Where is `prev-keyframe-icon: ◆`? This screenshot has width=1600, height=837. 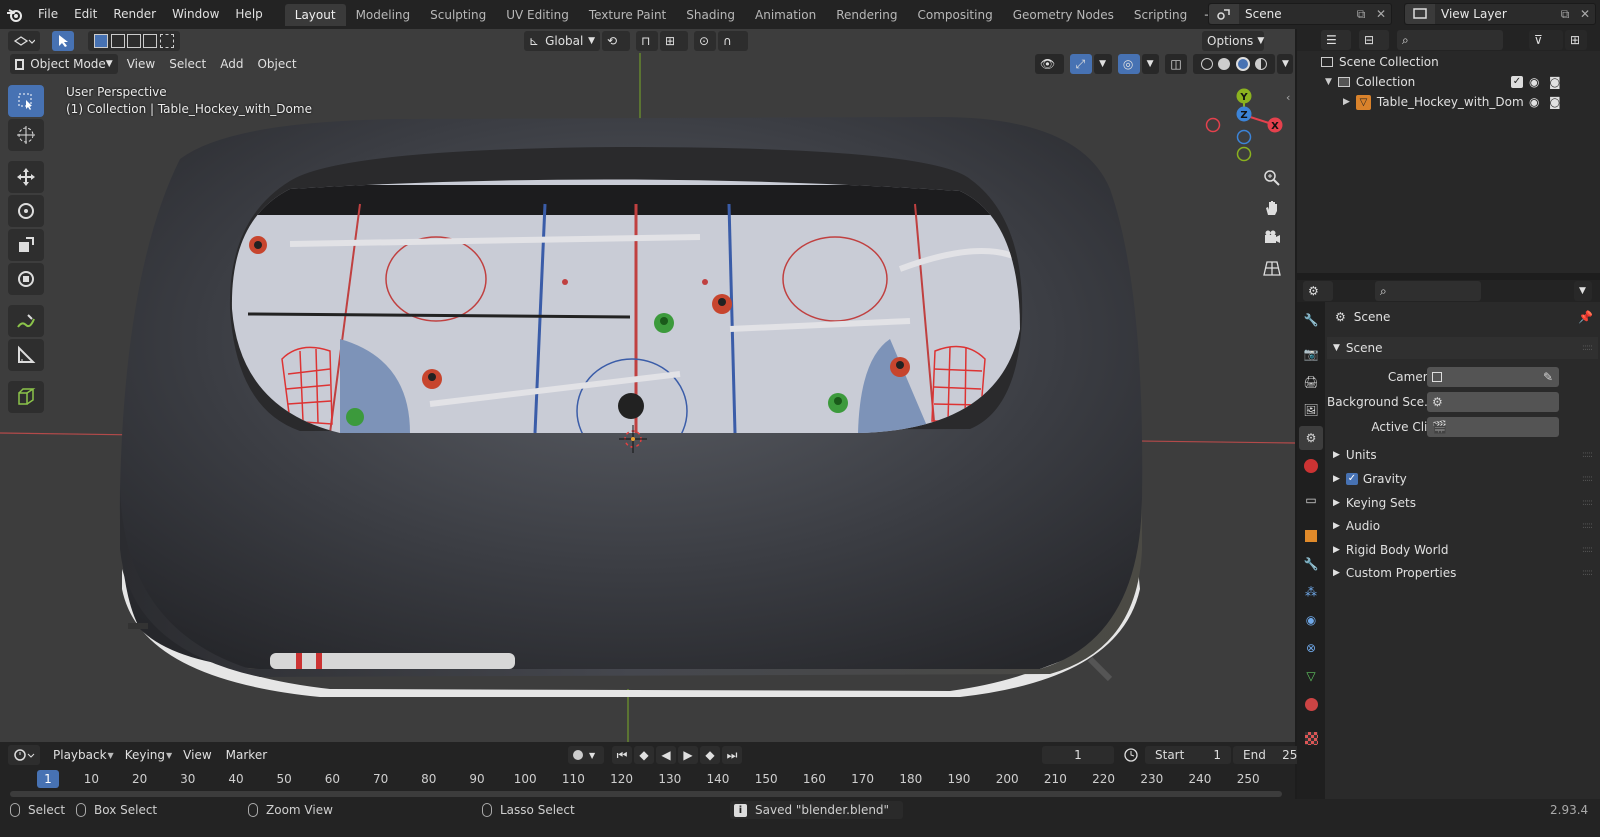
prev-keyframe-icon: ◆ is located at coordinates (644, 755).